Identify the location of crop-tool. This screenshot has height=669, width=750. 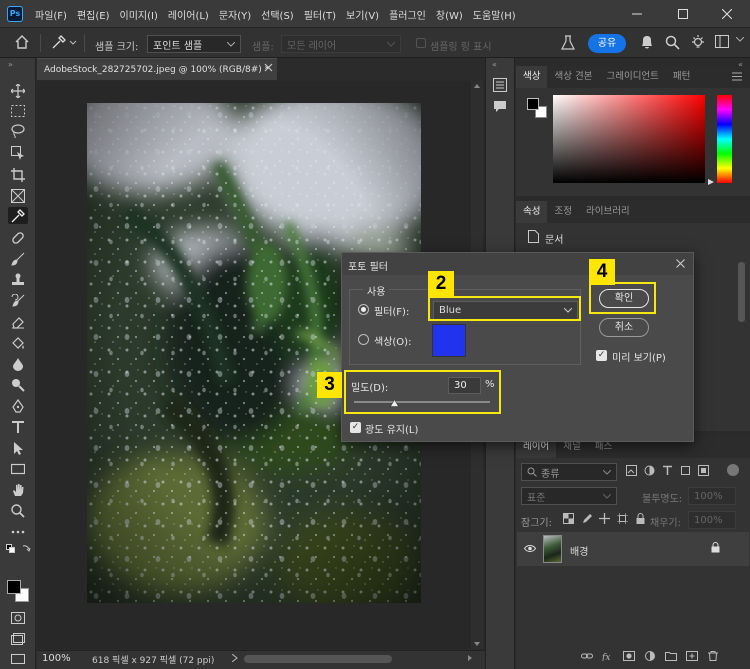
(18, 174).